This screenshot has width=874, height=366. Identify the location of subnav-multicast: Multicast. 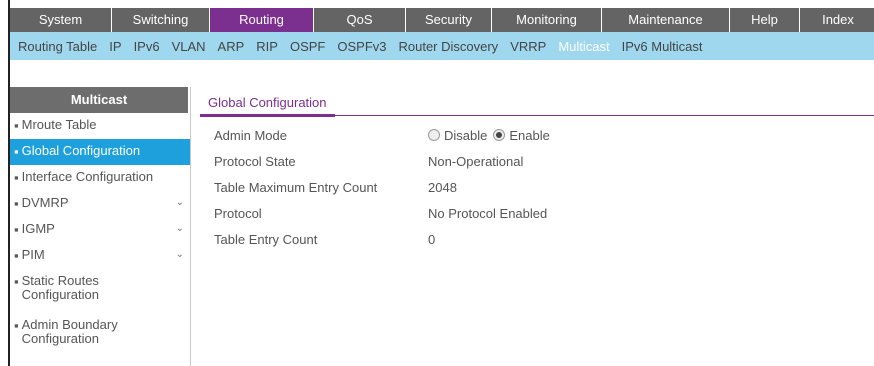
(583, 46).